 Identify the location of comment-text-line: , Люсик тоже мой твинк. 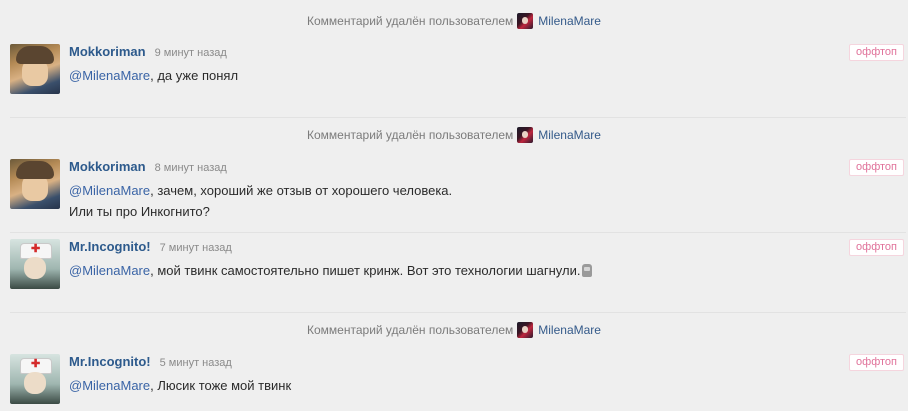
(221, 385).